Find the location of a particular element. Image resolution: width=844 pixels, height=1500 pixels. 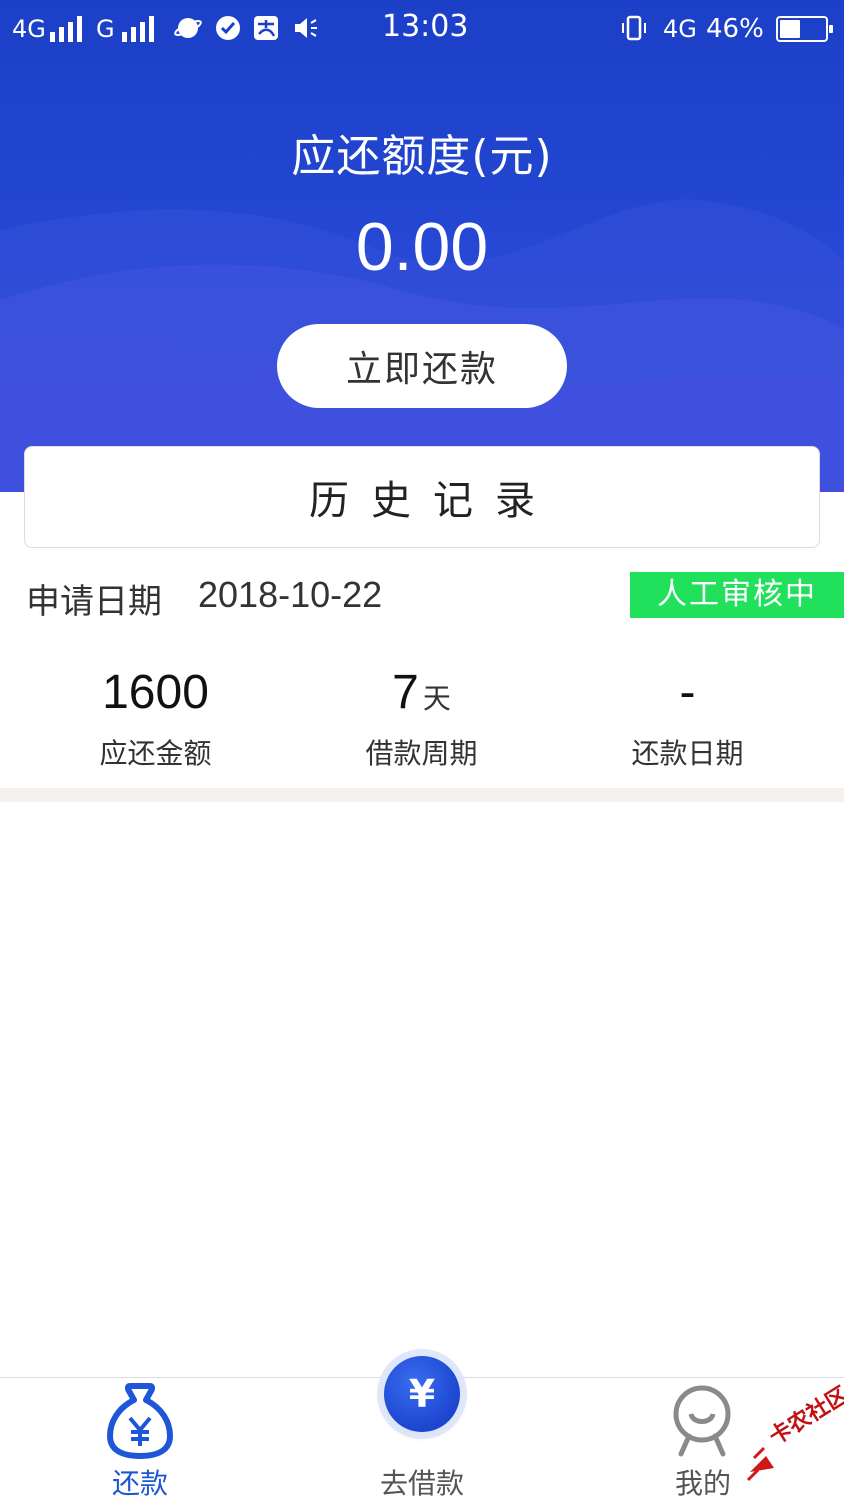

stat-value: 1600 is located at coordinates (155, 692).